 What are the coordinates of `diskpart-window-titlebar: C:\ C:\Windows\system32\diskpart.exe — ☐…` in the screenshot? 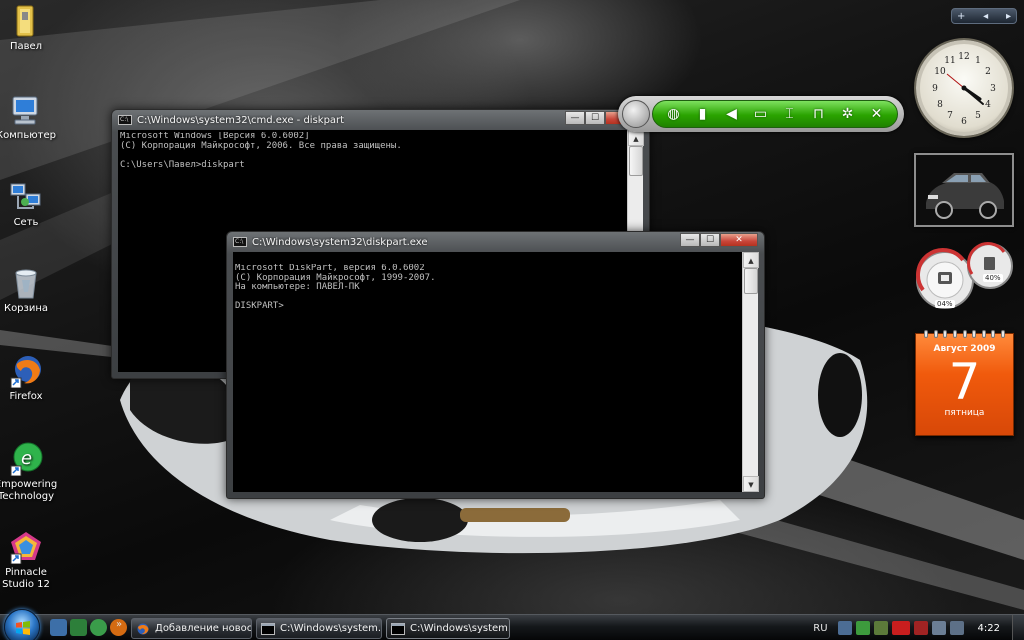 It's located at (495, 242).